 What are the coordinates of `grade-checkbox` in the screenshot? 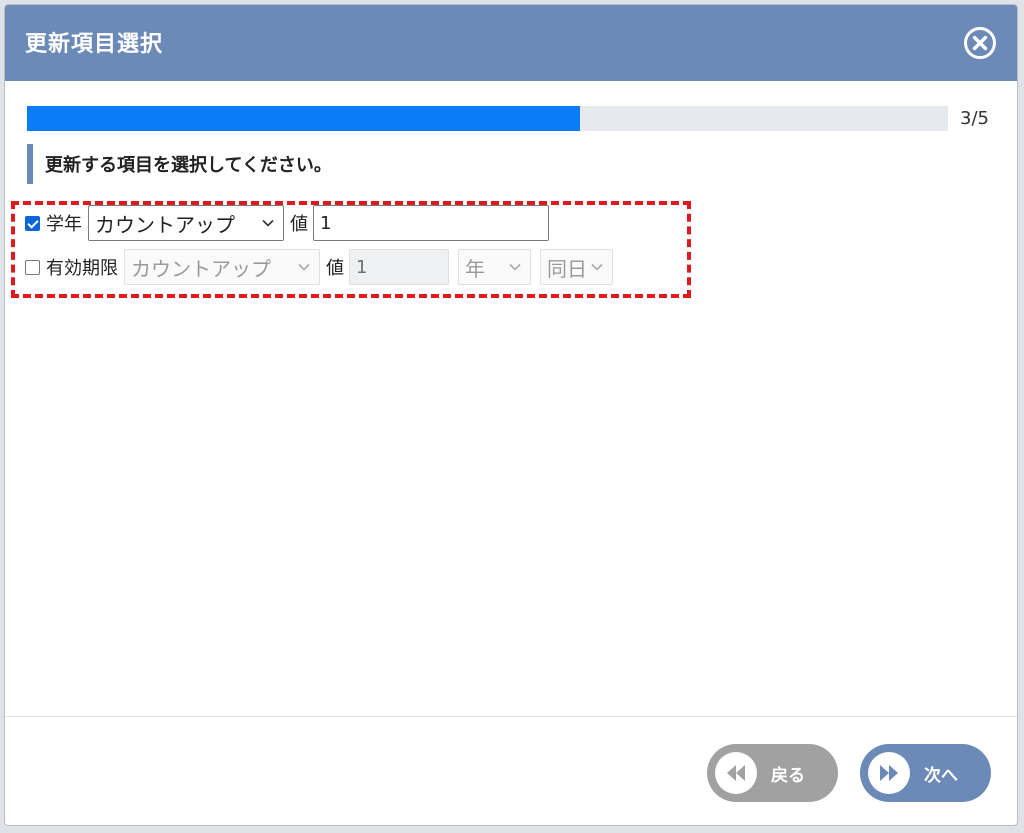 It's located at (32, 223).